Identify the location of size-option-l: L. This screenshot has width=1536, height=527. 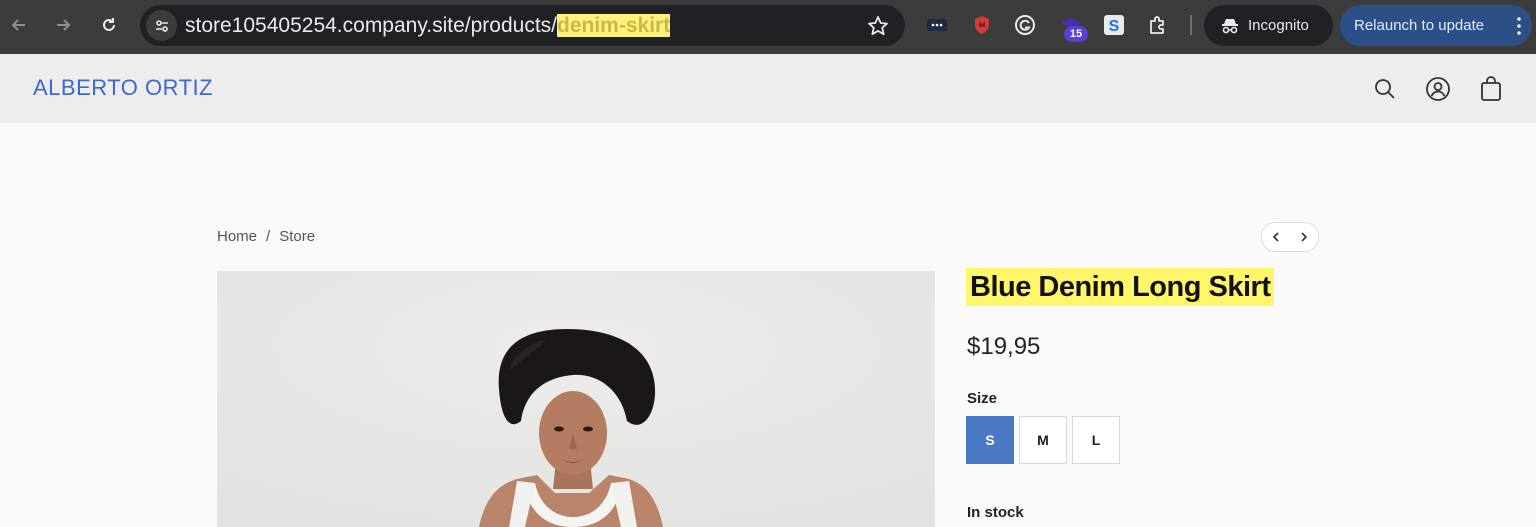
(1096, 440).